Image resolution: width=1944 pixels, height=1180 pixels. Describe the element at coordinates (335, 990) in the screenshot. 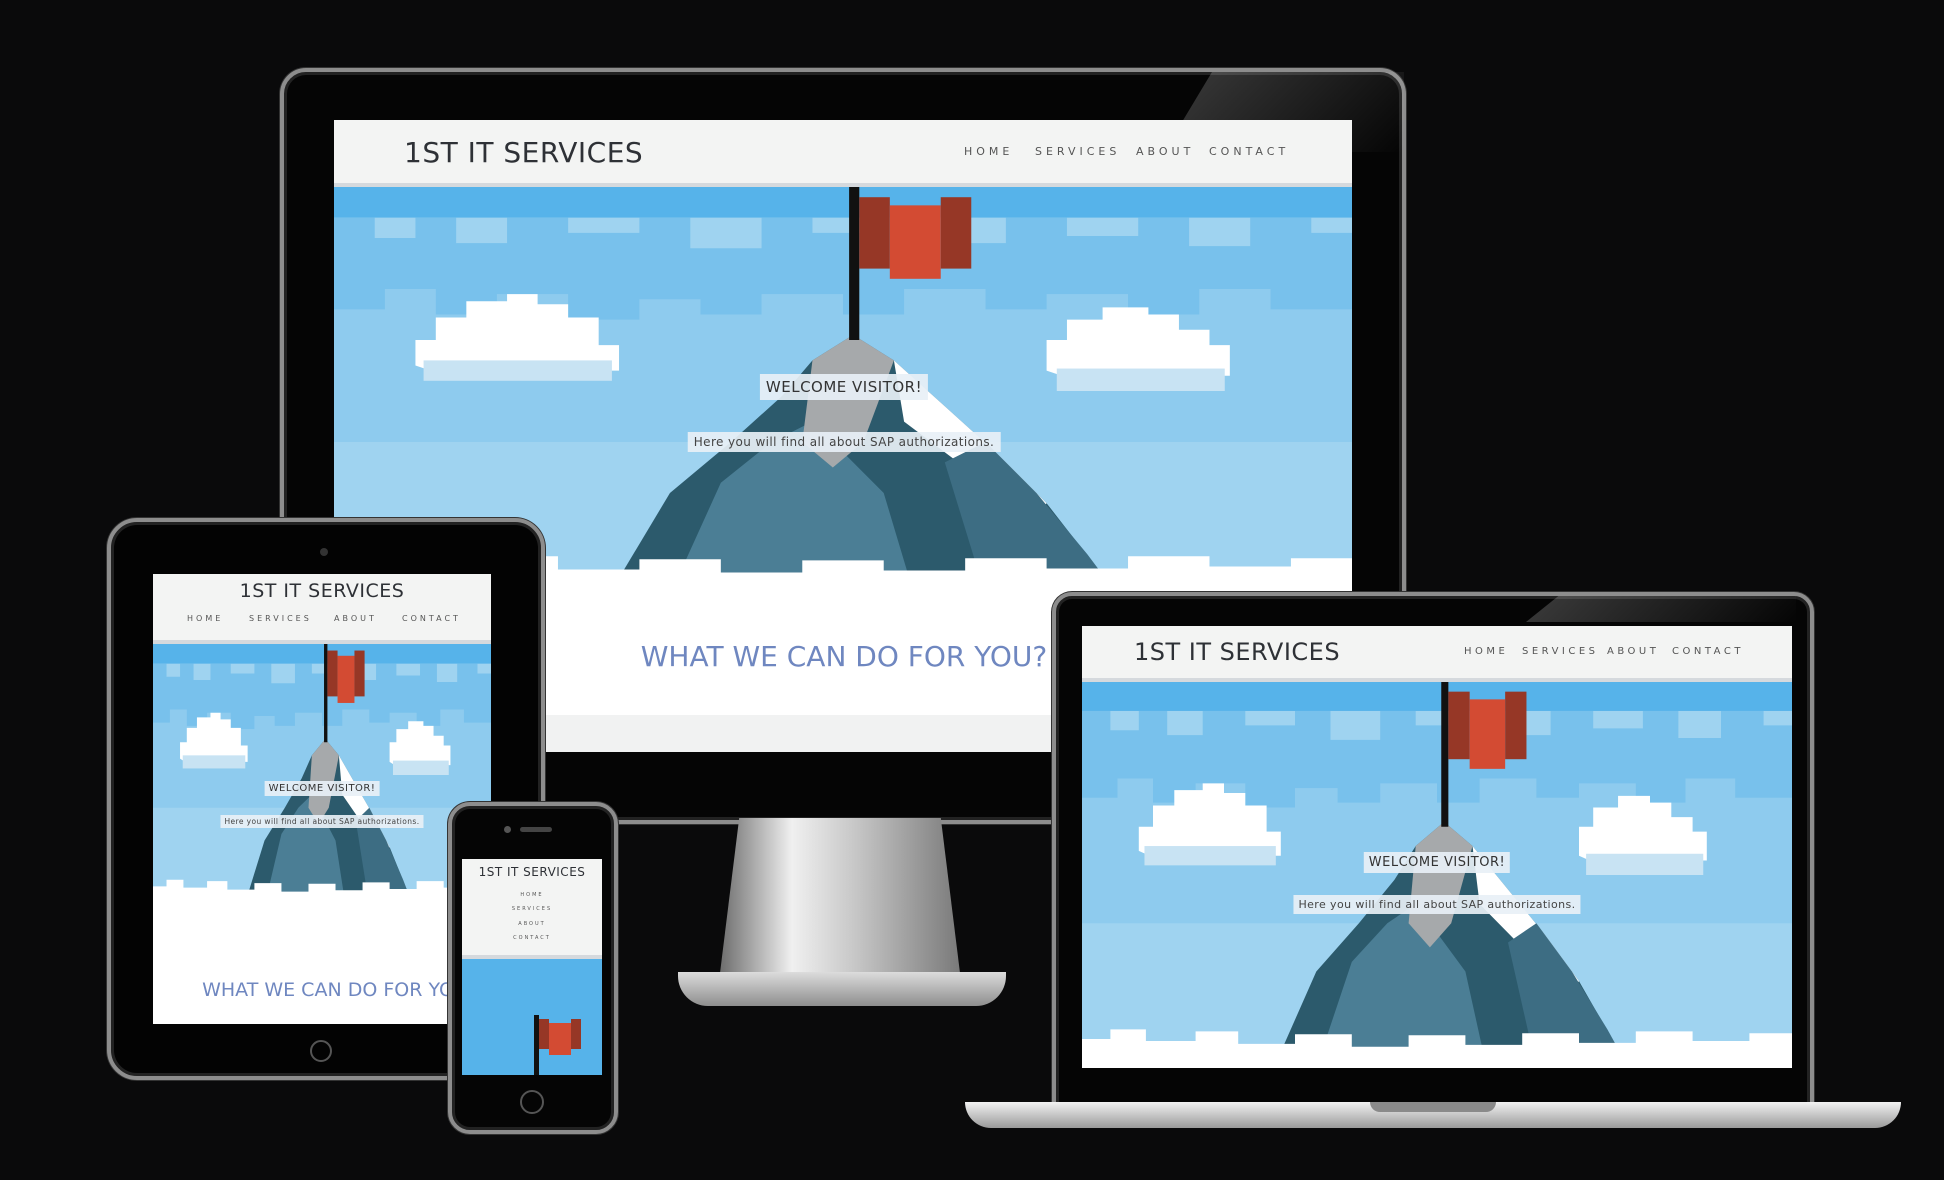

I see `section-title: WHAT WE CAN DO FOR YOU` at that location.